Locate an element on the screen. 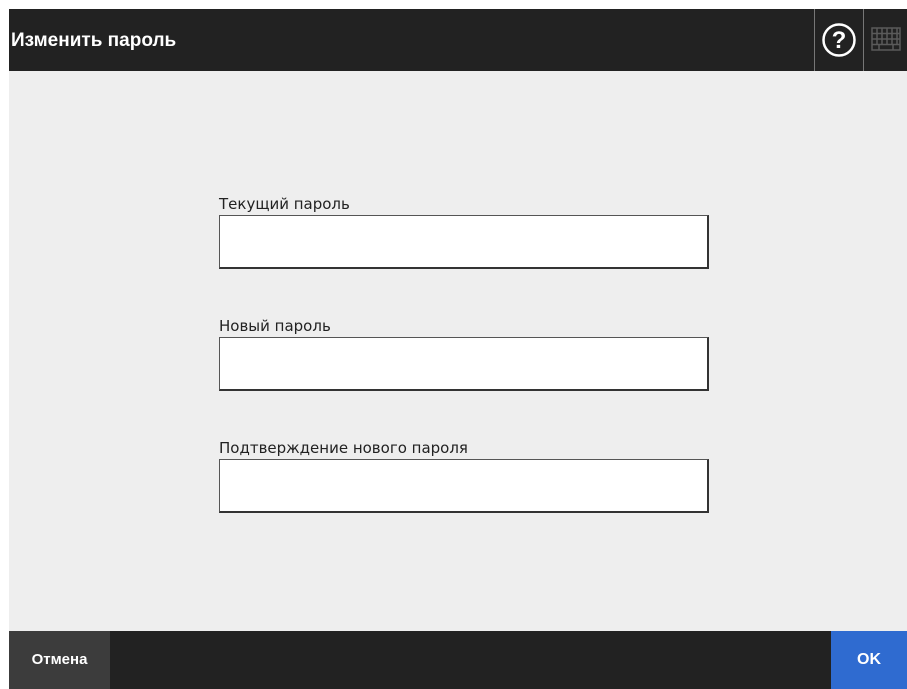  keyboard-button is located at coordinates (885, 40).